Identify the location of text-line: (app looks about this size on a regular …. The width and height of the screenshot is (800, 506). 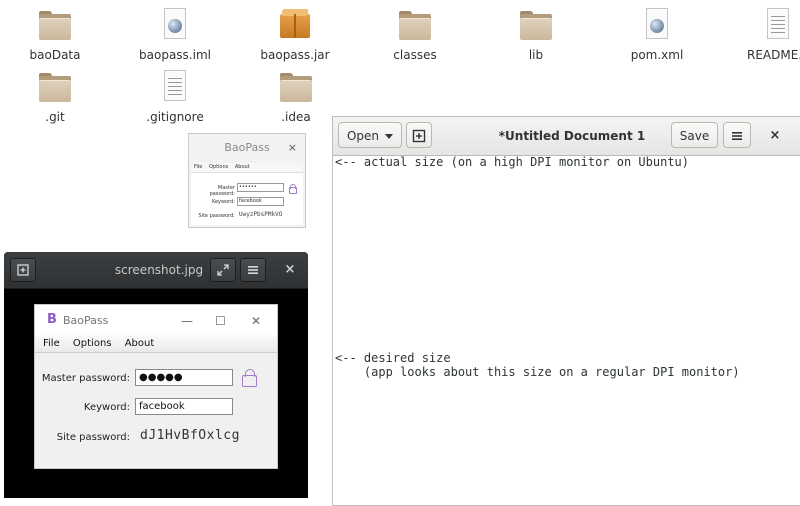
(537, 372).